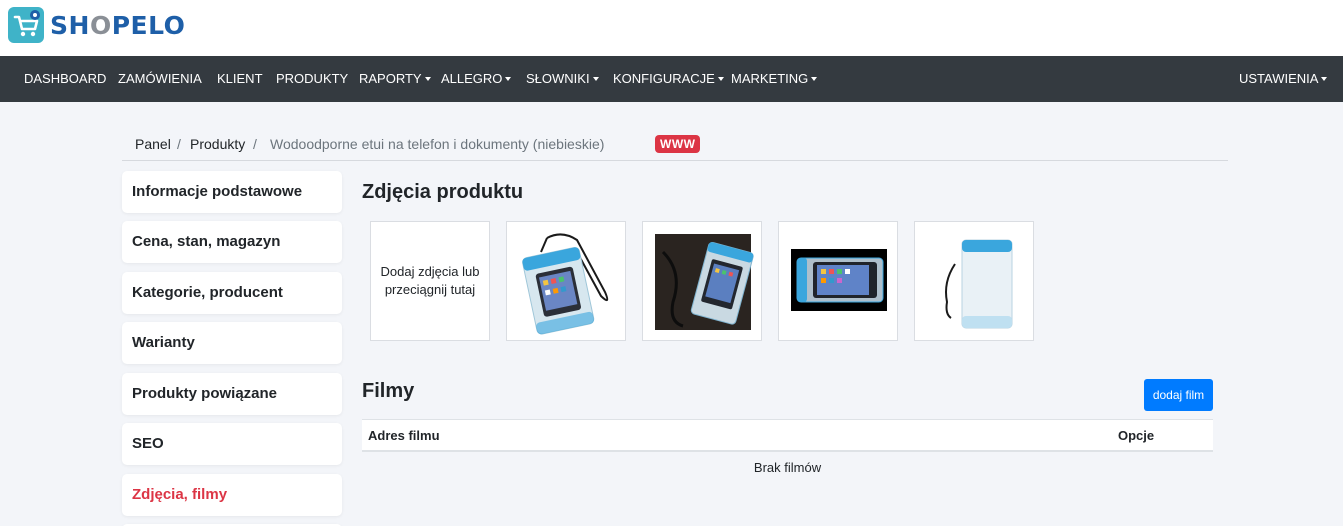 This screenshot has height=526, width=1343. I want to click on photos-section-title: Zdjęcia produktu, so click(443, 192).